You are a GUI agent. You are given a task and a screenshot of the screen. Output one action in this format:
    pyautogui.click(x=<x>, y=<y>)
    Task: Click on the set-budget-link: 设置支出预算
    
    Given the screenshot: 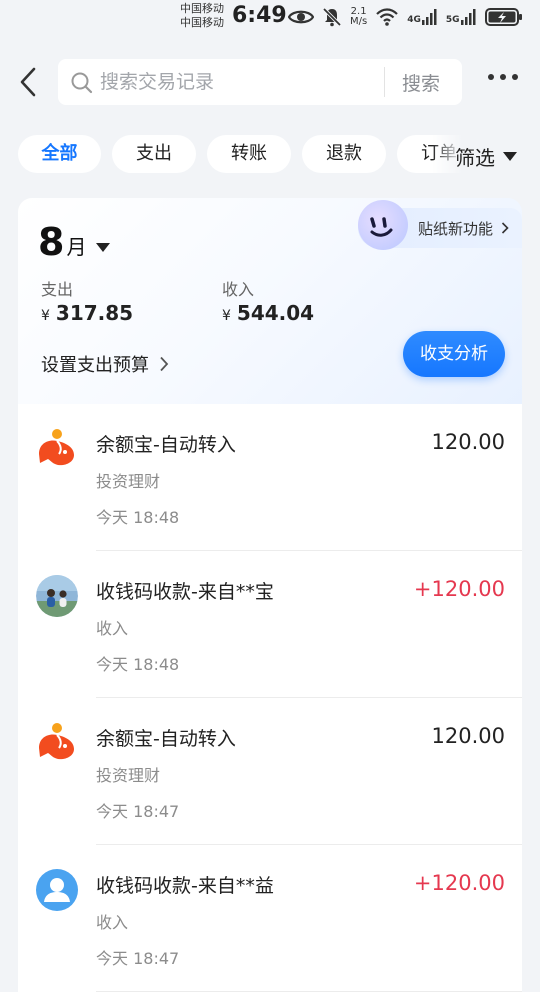 What is the action you would take?
    pyautogui.click(x=105, y=364)
    